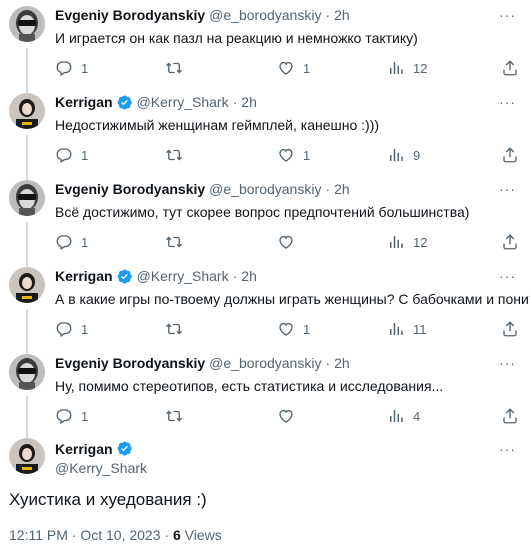 The width and height of the screenshot is (530, 549). What do you see at coordinates (176, 535) in the screenshot?
I see `views-count: 6` at bounding box center [176, 535].